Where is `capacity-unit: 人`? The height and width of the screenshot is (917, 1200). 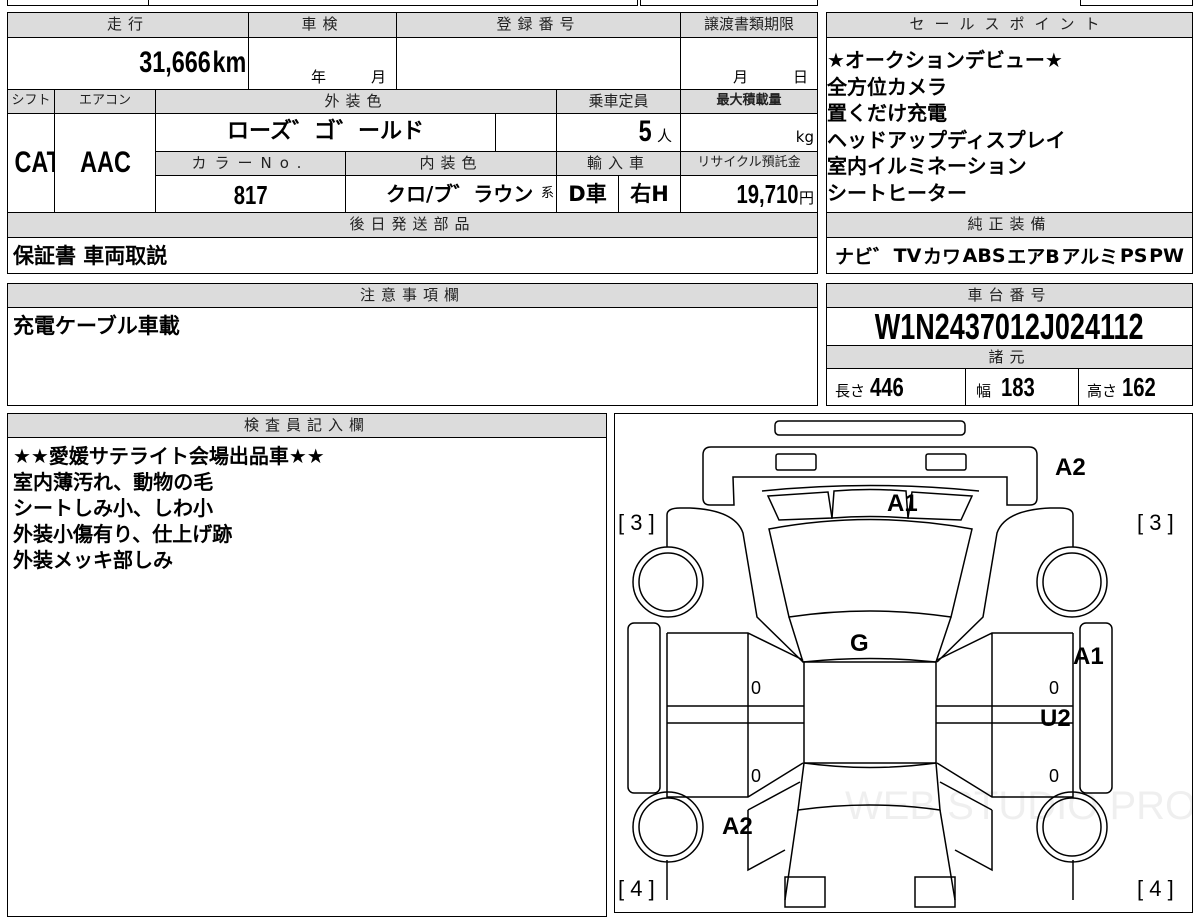 capacity-unit: 人 is located at coordinates (664, 136).